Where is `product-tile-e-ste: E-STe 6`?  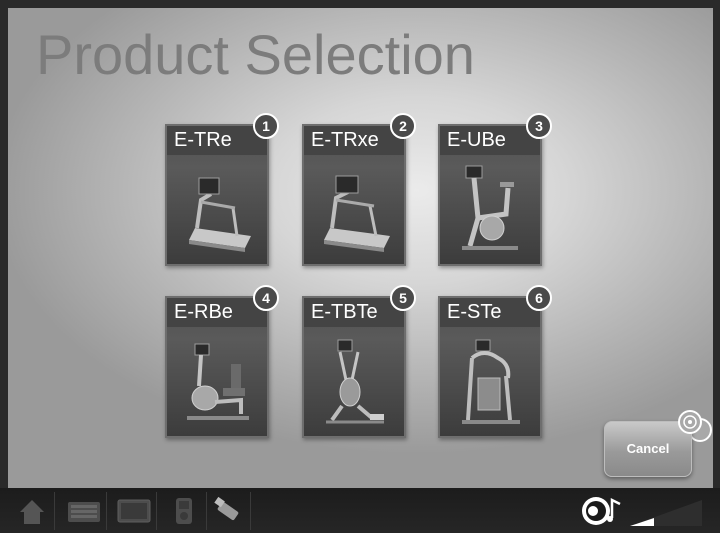 product-tile-e-ste: E-STe 6 is located at coordinates (495, 361).